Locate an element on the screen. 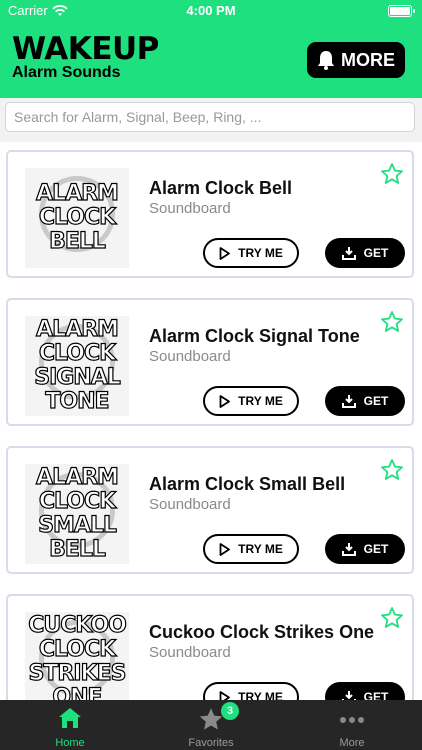  sound-thumbnail: ALARM CLOCK SIGNAL TONE is located at coordinates (77, 366).